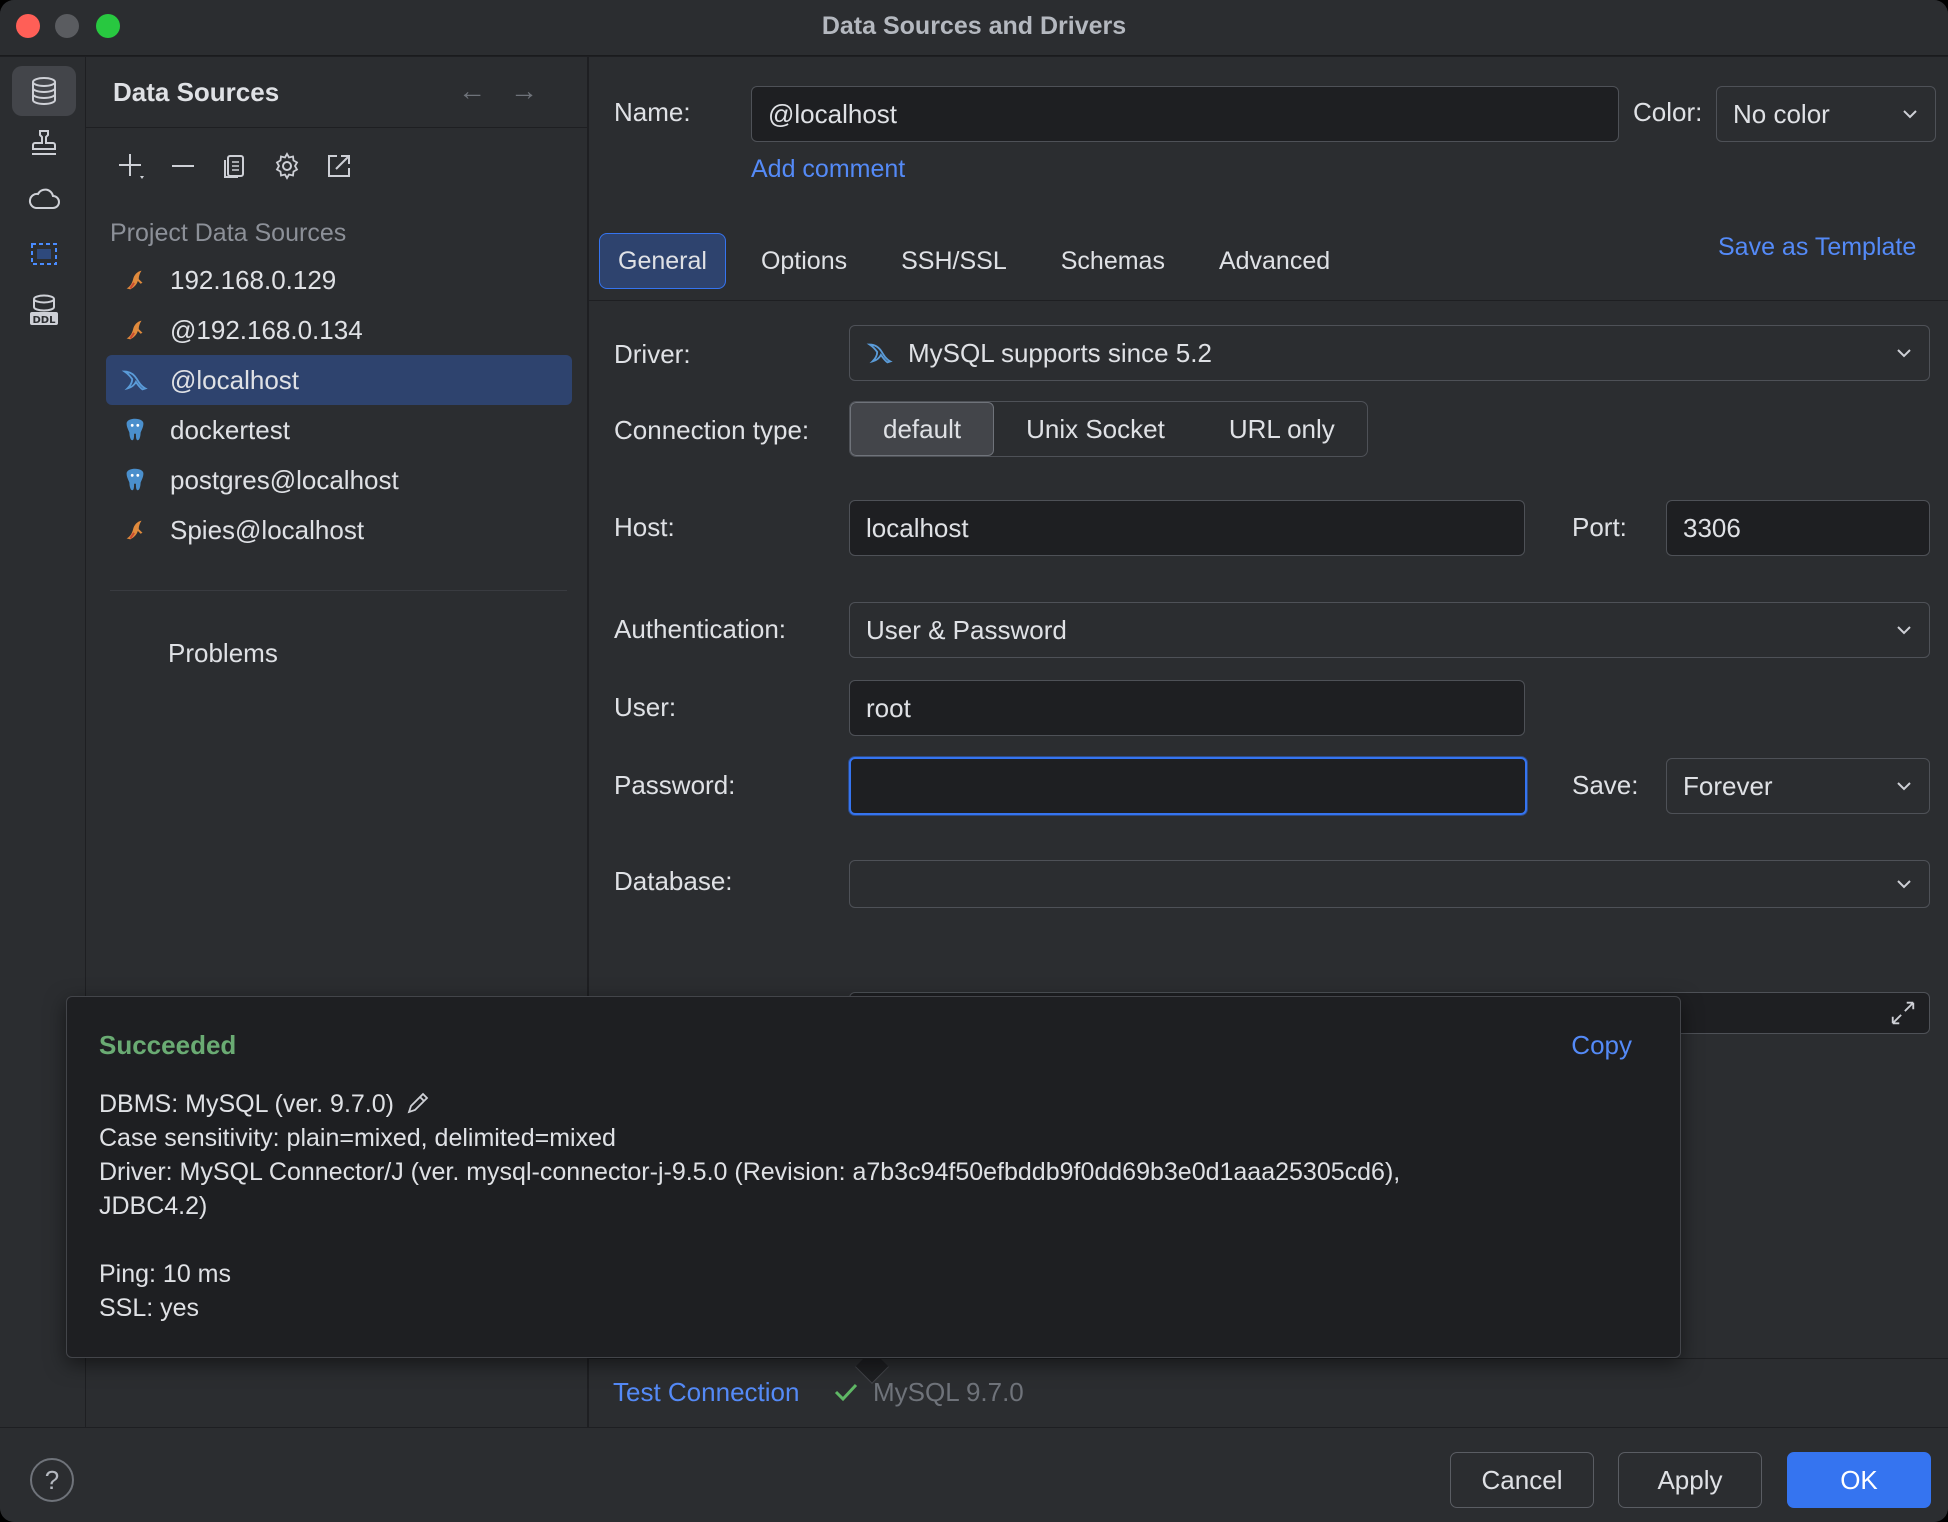 This screenshot has height=1522, width=1948. What do you see at coordinates (1268, 300) in the screenshot?
I see `tab-underline` at bounding box center [1268, 300].